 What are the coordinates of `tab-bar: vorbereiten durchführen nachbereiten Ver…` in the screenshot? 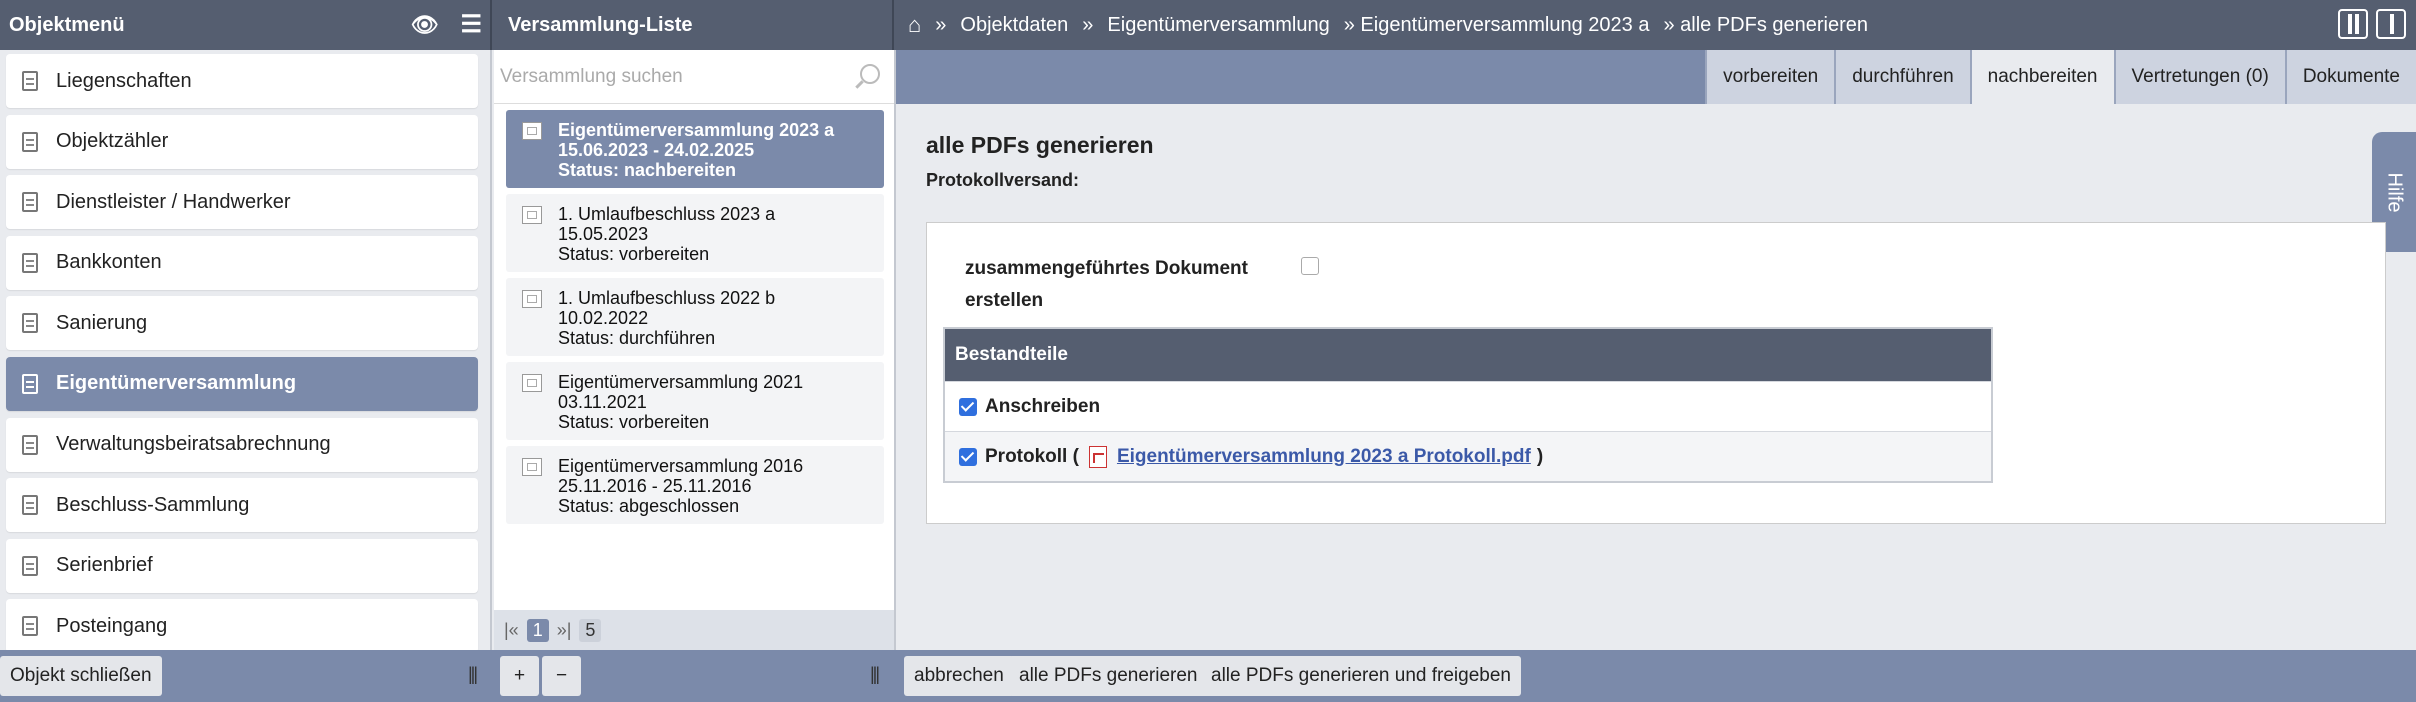 It's located at (1656, 77).